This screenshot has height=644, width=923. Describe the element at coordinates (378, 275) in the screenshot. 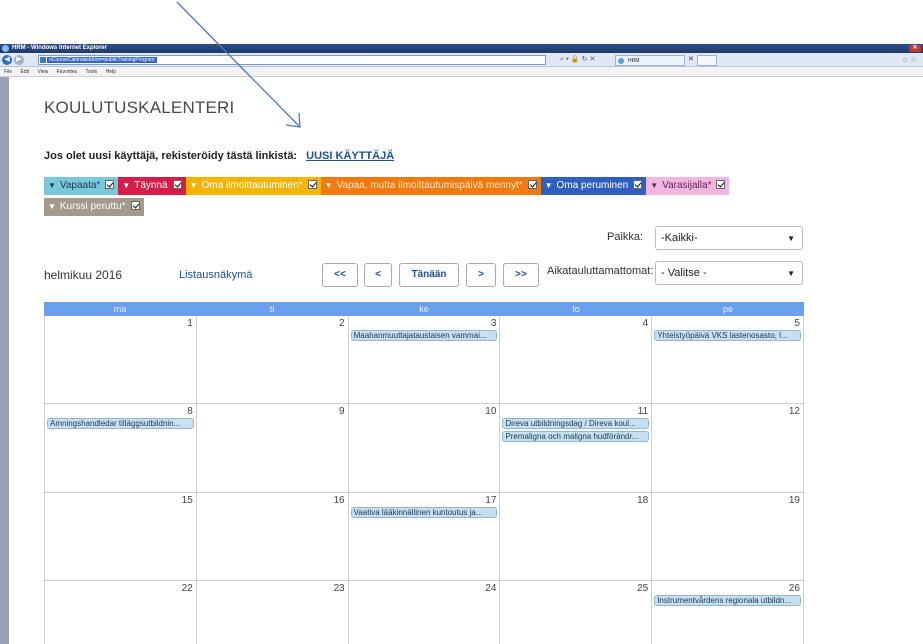

I see `prev-month-button: <` at that location.